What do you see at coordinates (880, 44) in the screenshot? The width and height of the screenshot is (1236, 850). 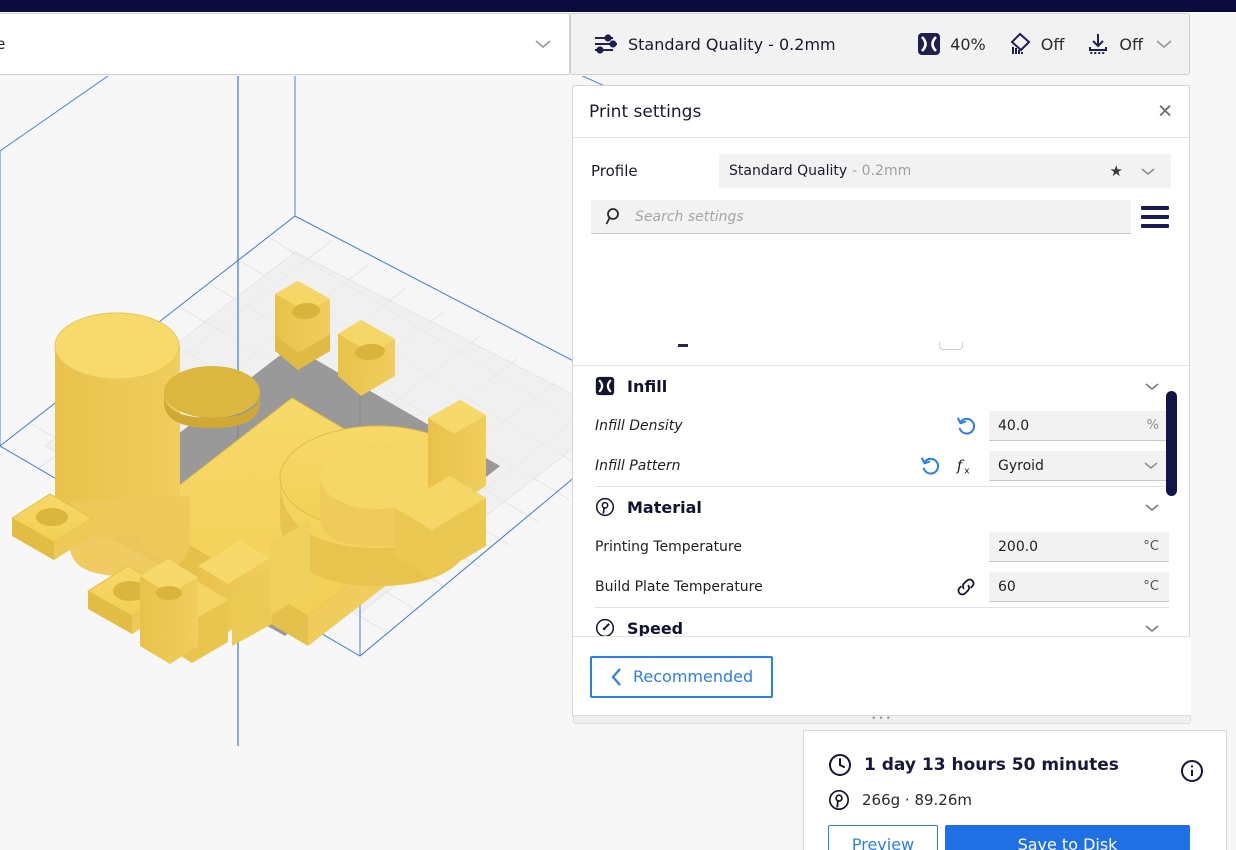 I see `print-setup-selector-bar: Standard Quality - 0.2mm 40% Off Off` at bounding box center [880, 44].